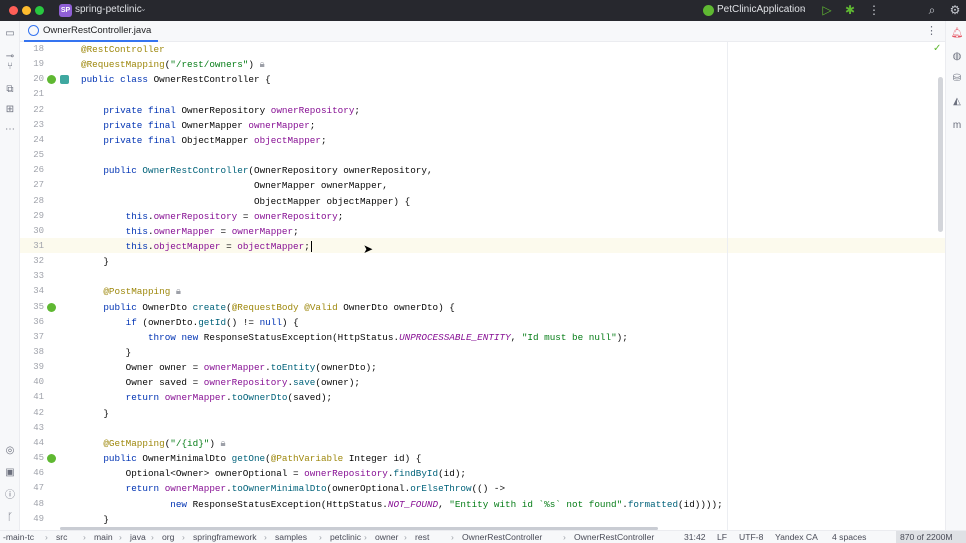  I want to click on breadcrumb-item: -main-tc, so click(18, 537).